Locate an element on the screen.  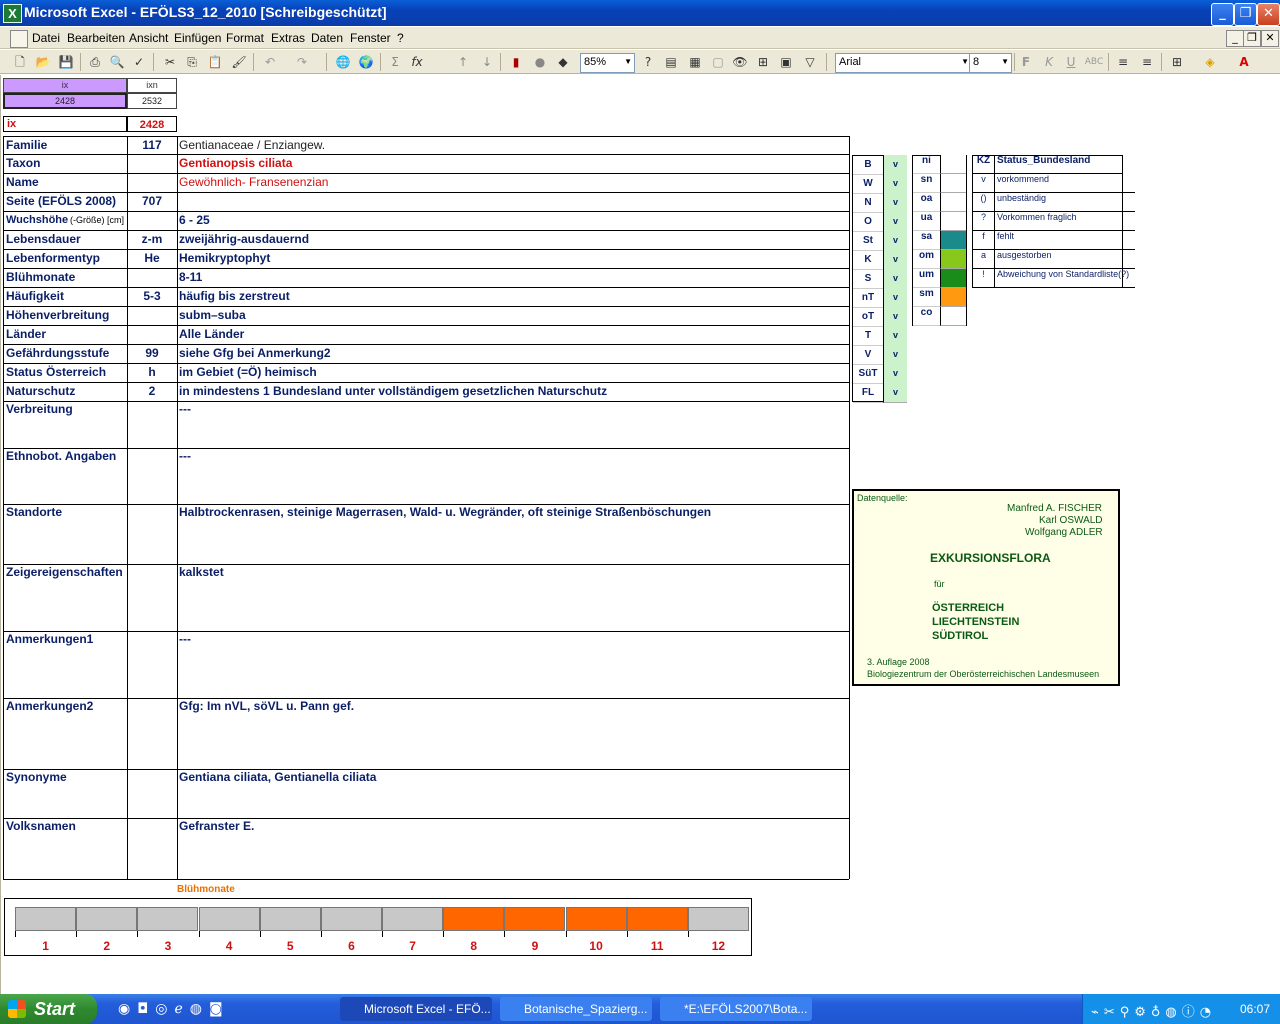
align-center-icon: ≡ is located at coordinates (1147, 62).